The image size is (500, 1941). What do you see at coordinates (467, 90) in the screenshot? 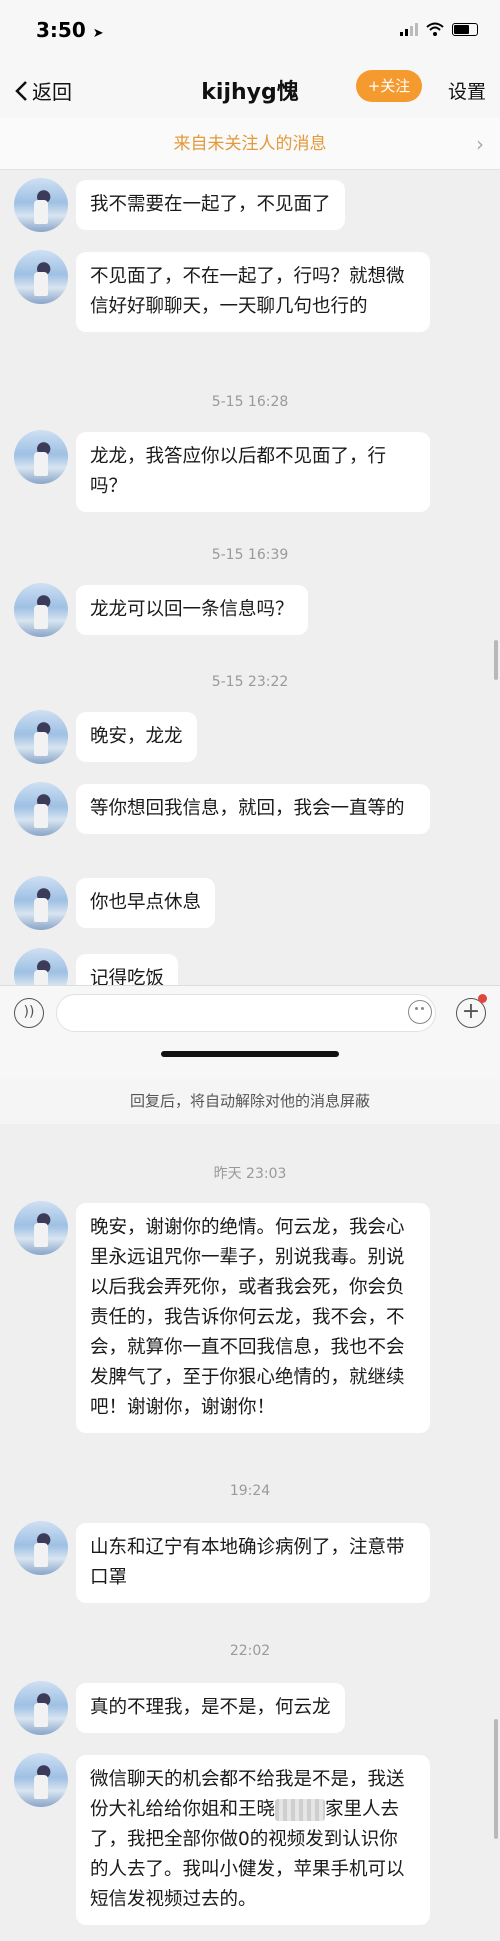
I see `settings-button: 设置` at bounding box center [467, 90].